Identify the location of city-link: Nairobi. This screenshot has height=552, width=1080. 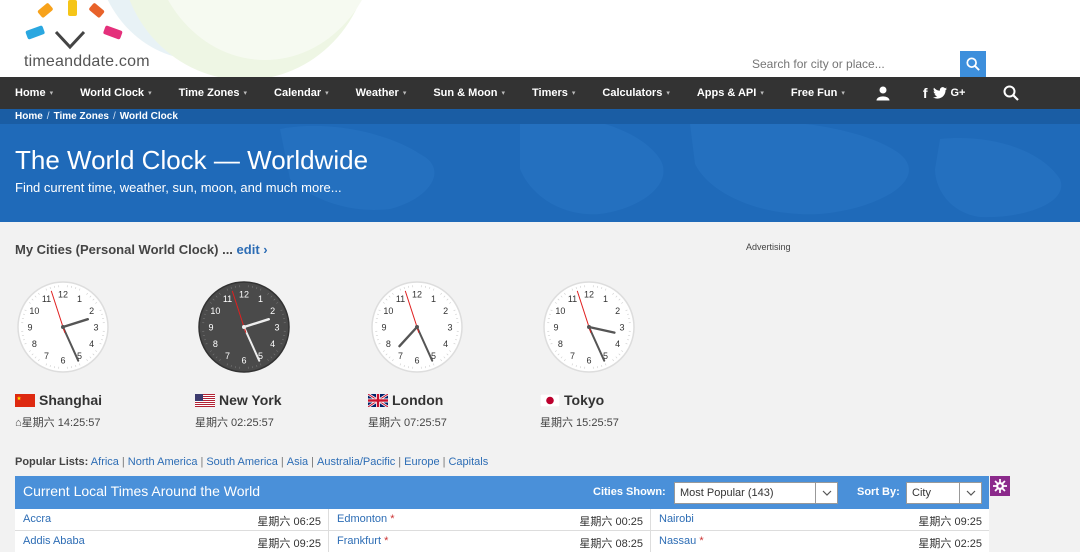
(676, 519).